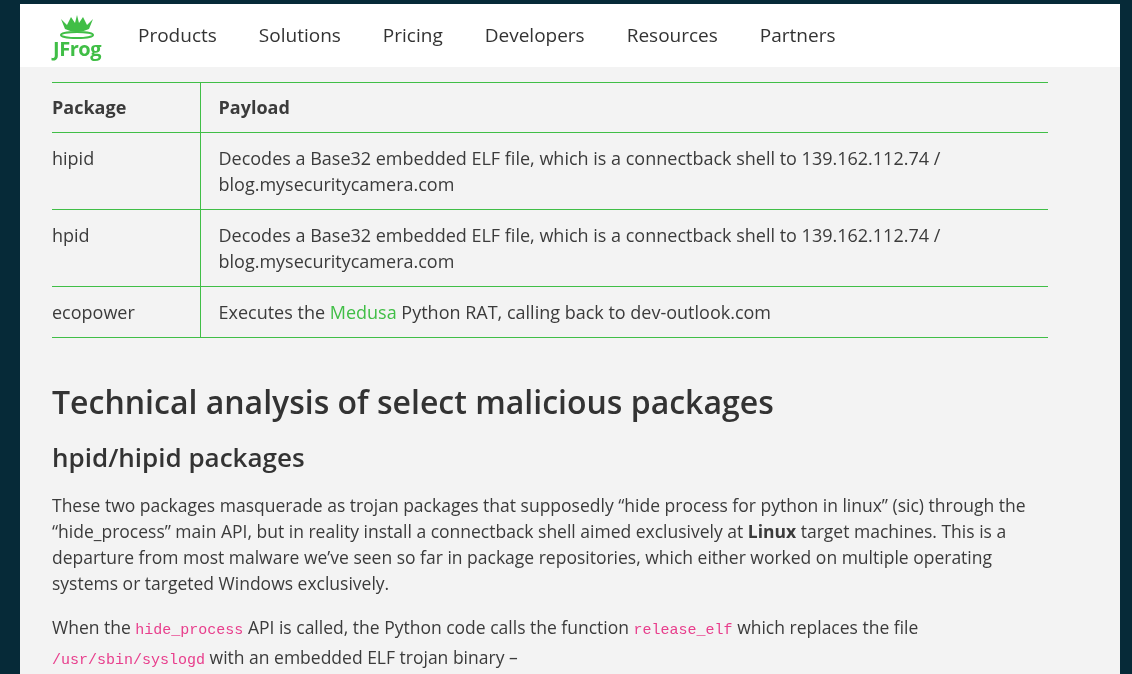  What do you see at coordinates (534, 35) in the screenshot?
I see `nav-link: Developers` at bounding box center [534, 35].